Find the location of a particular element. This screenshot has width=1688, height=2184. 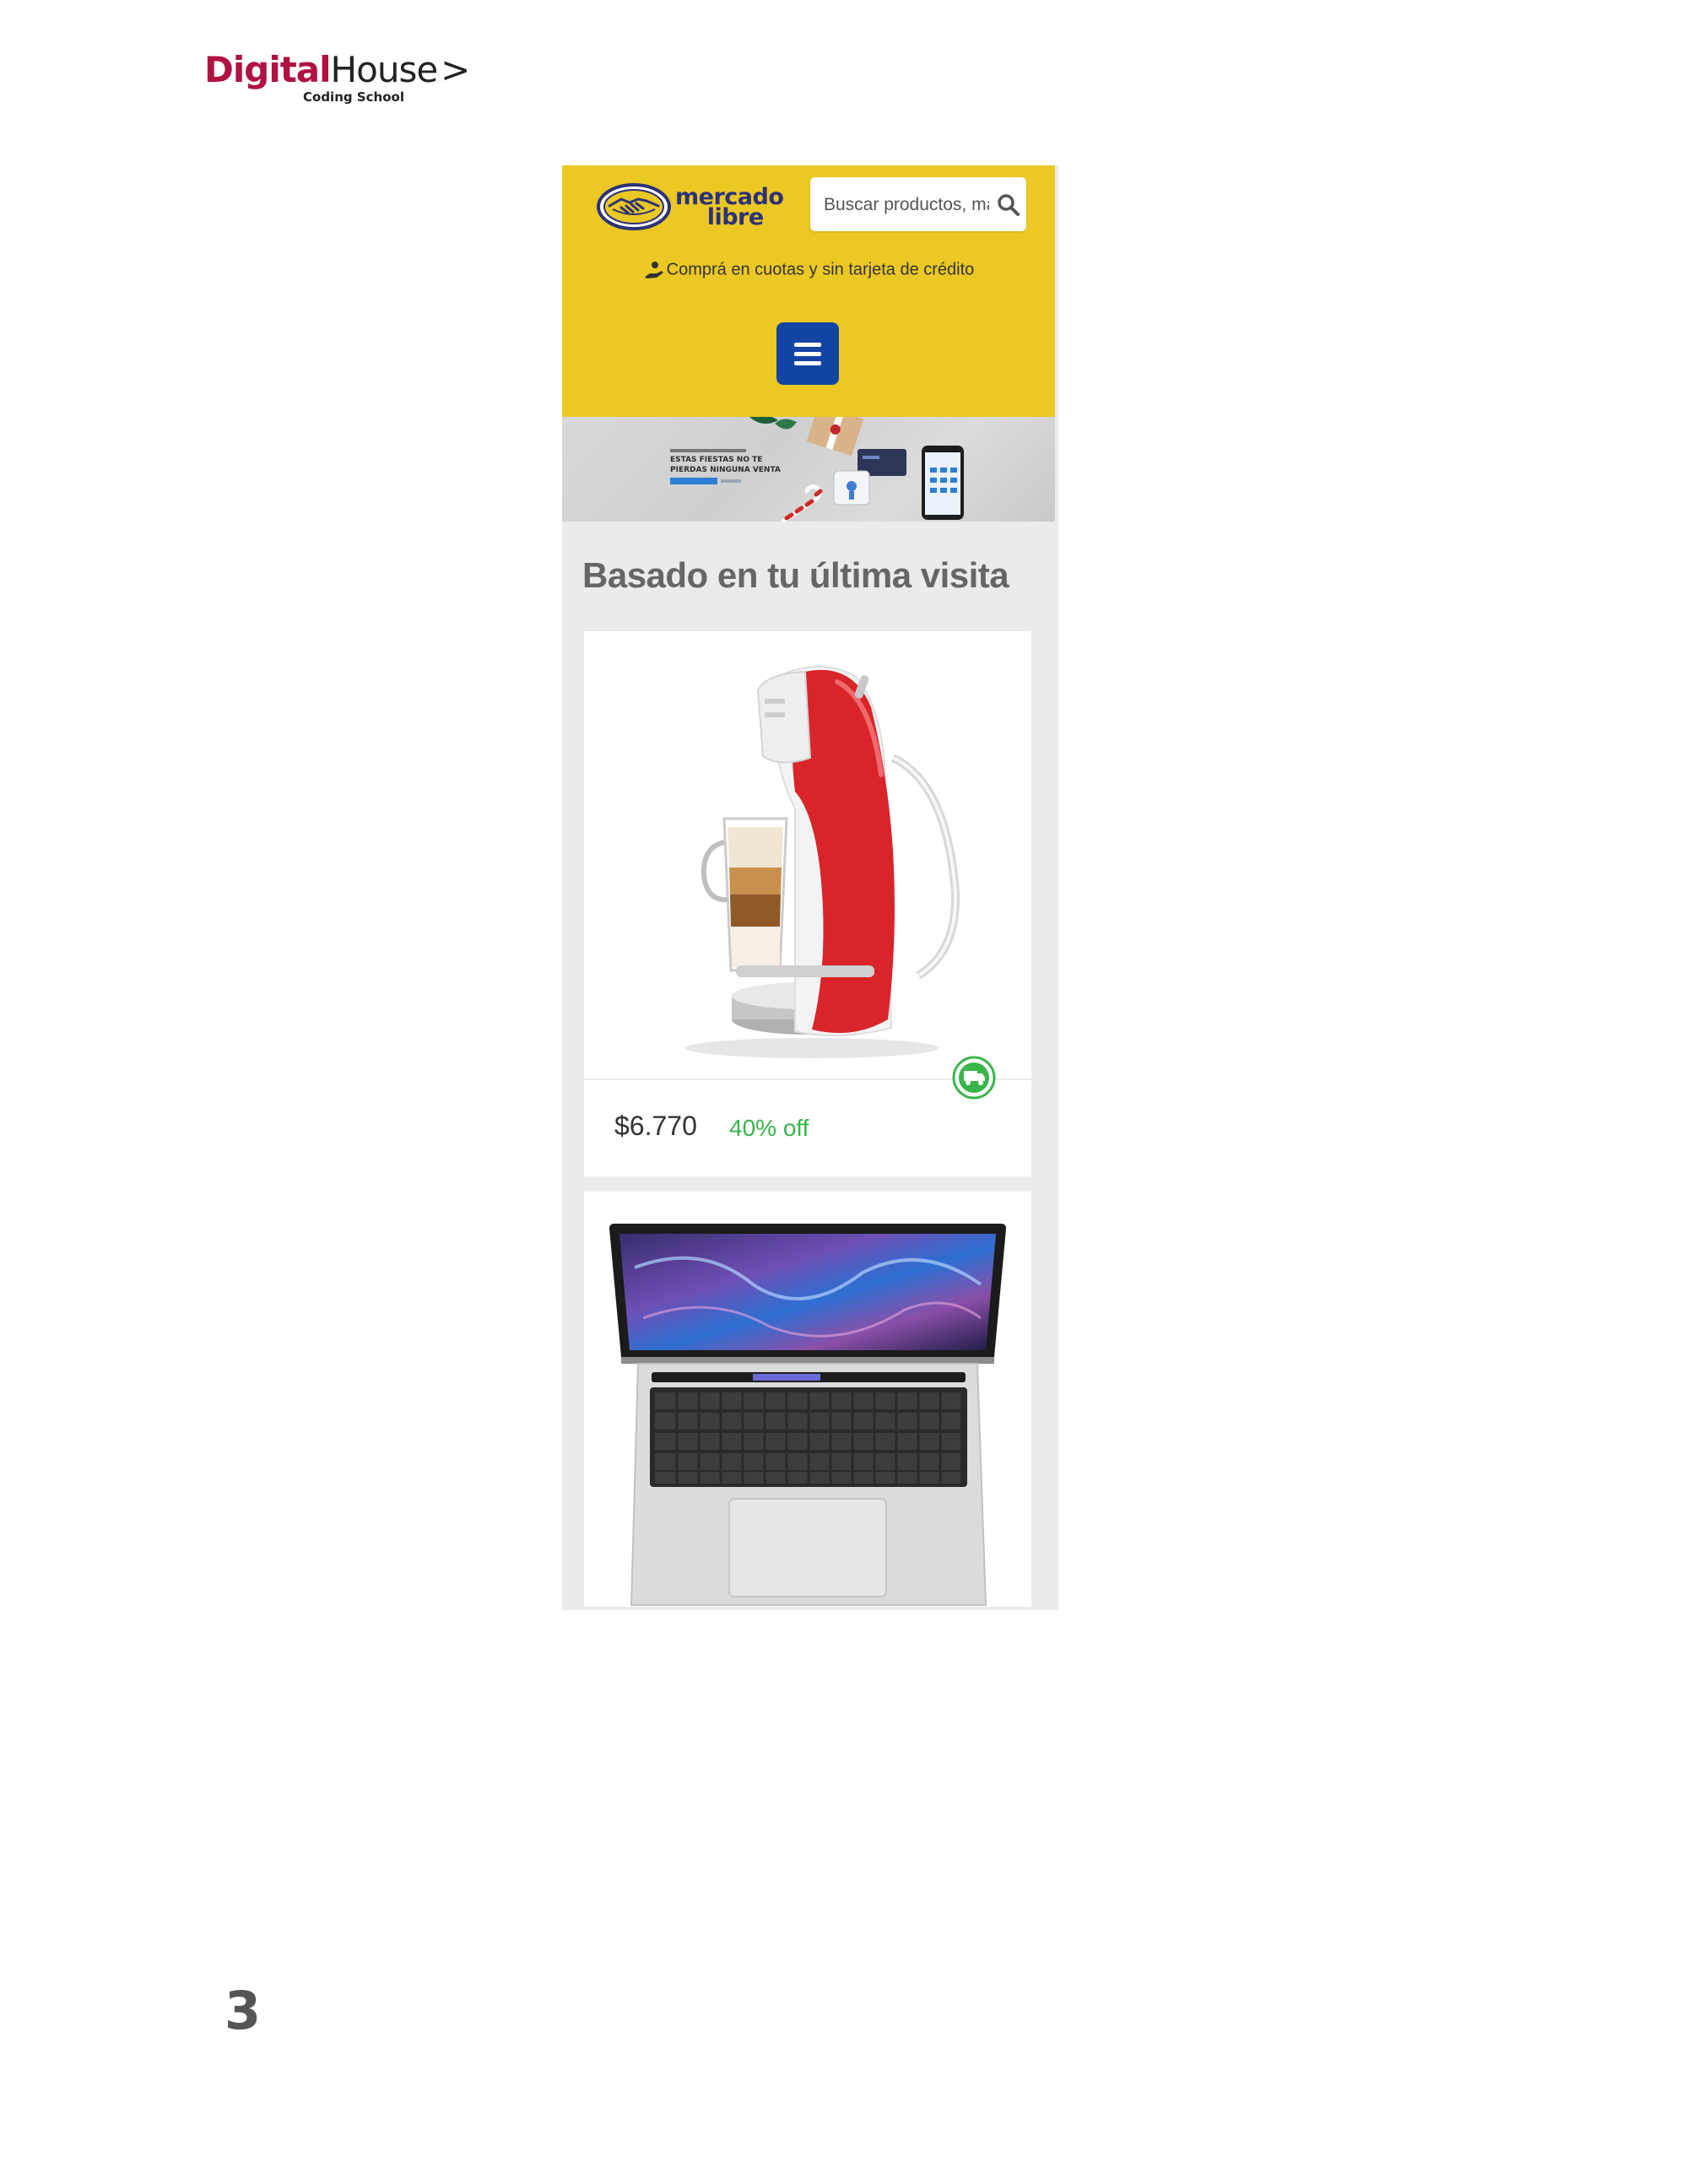

search-icon is located at coordinates (1009, 205).